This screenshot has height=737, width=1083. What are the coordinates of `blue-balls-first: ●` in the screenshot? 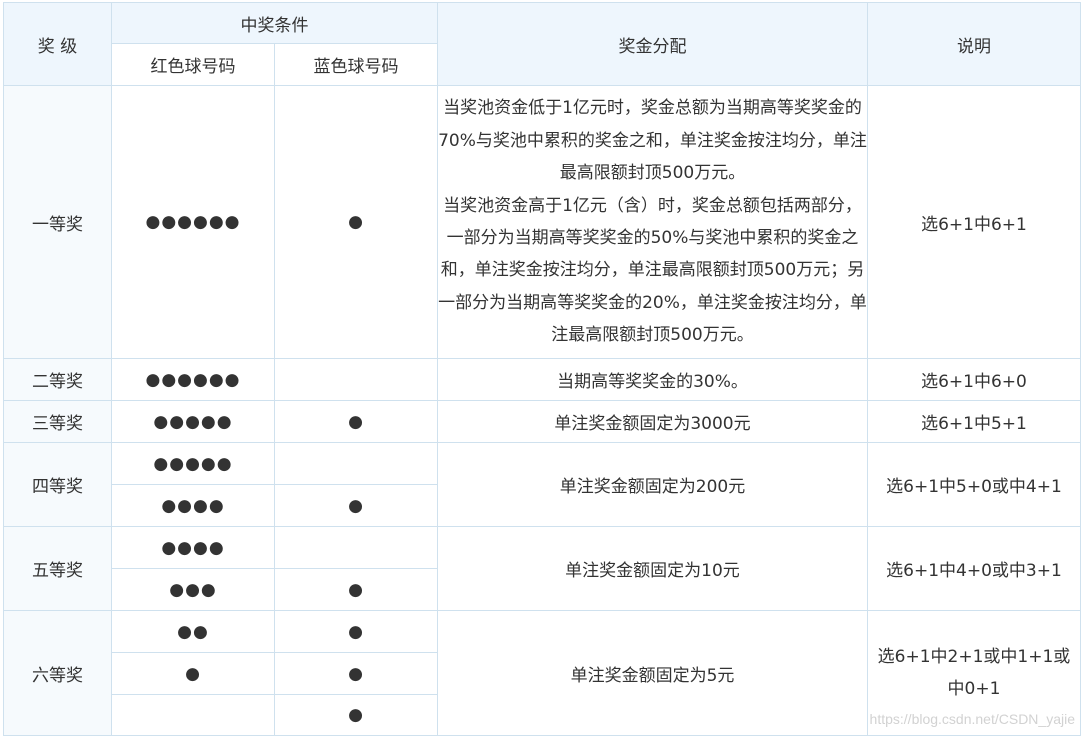 It's located at (356, 222).